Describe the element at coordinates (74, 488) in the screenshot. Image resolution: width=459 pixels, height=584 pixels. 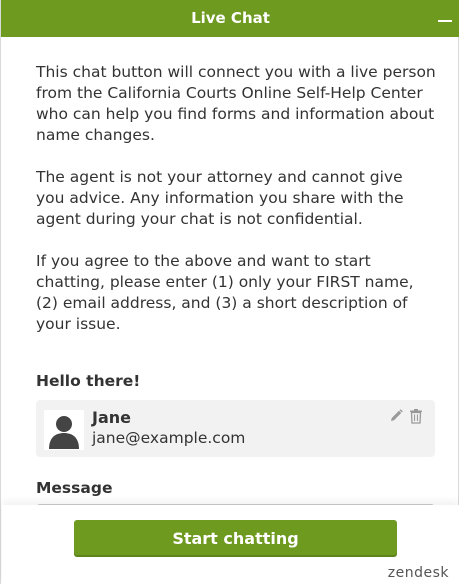
I see `message-label: Message` at that location.